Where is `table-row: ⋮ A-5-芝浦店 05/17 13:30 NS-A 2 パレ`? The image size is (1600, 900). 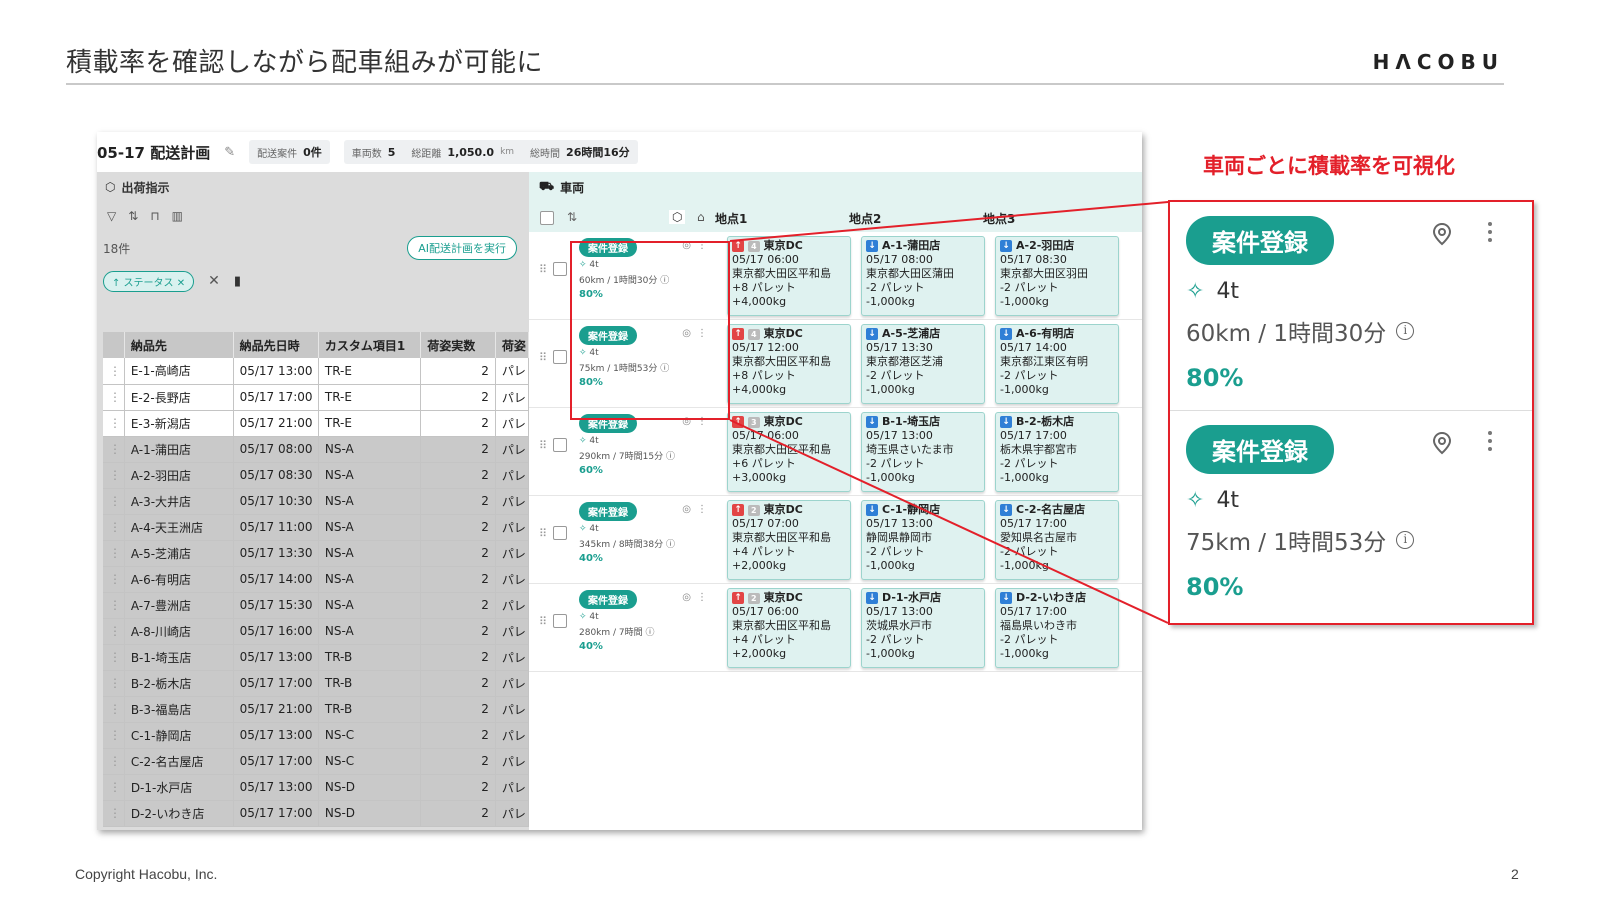 table-row: ⋮ A-5-芝浦店 05/17 13:30 NS-A 2 パレ is located at coordinates (316, 553).